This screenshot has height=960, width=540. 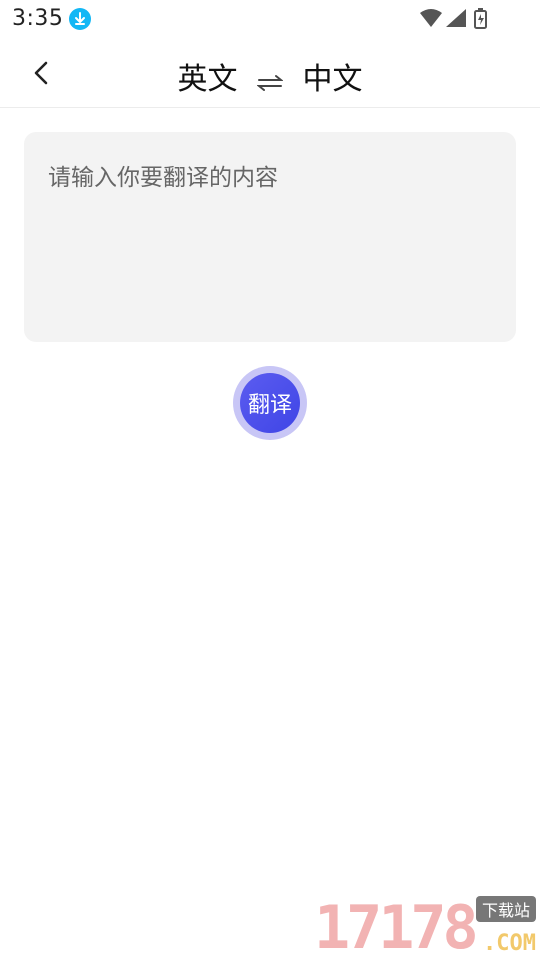 What do you see at coordinates (270, 19) in the screenshot?
I see `status-bar: 3:35` at bounding box center [270, 19].